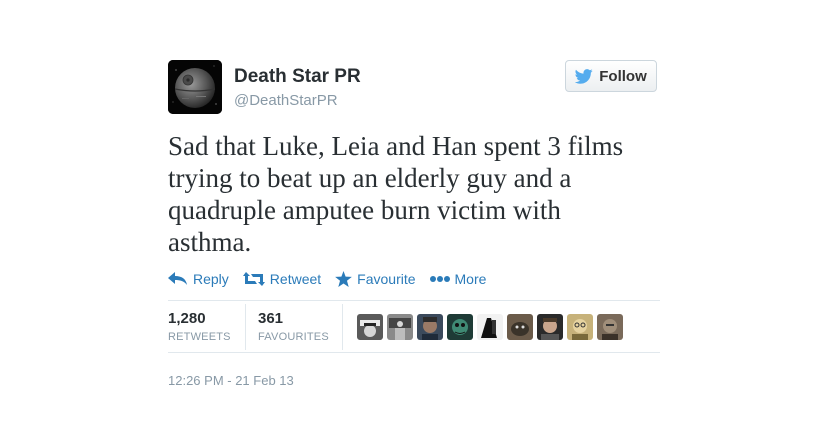  I want to click on retweets-label: RETWEETS, so click(199, 337).